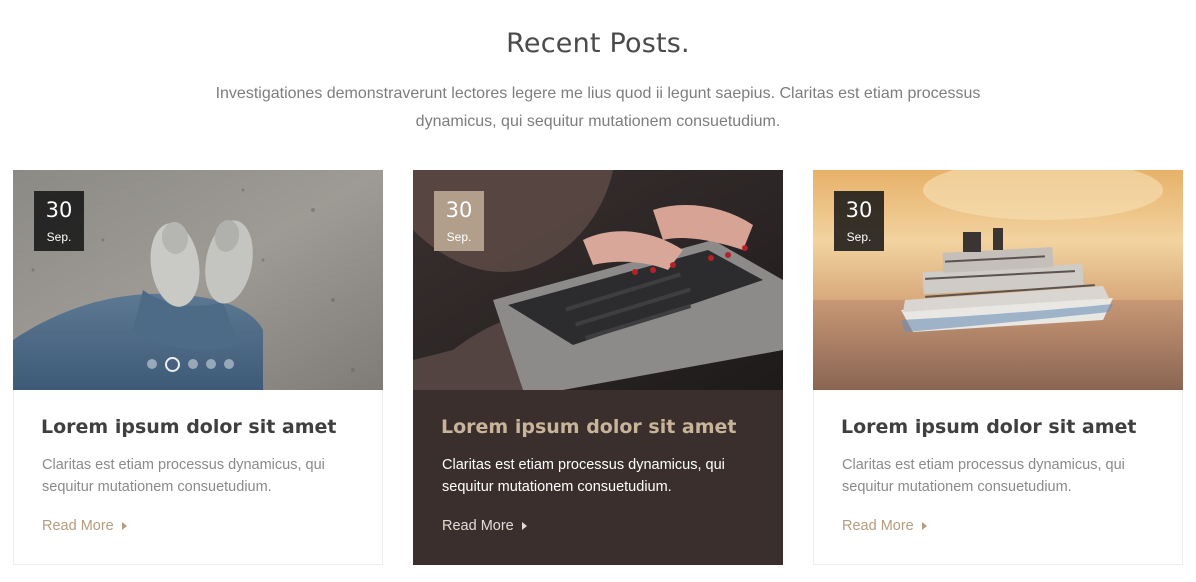 This screenshot has height=582, width=1196. What do you see at coordinates (598, 43) in the screenshot?
I see `section-title: Recent Posts.` at bounding box center [598, 43].